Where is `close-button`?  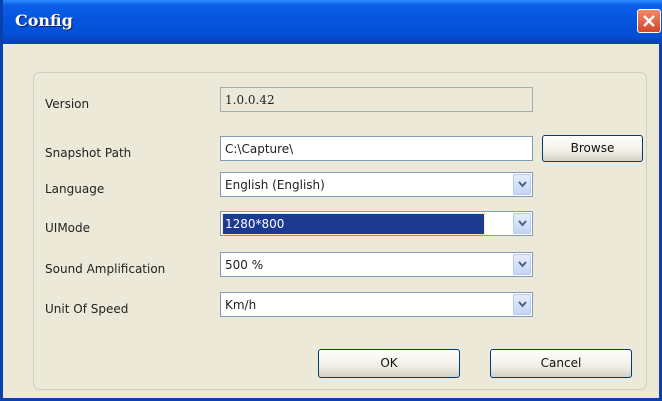
close-button is located at coordinates (649, 21).